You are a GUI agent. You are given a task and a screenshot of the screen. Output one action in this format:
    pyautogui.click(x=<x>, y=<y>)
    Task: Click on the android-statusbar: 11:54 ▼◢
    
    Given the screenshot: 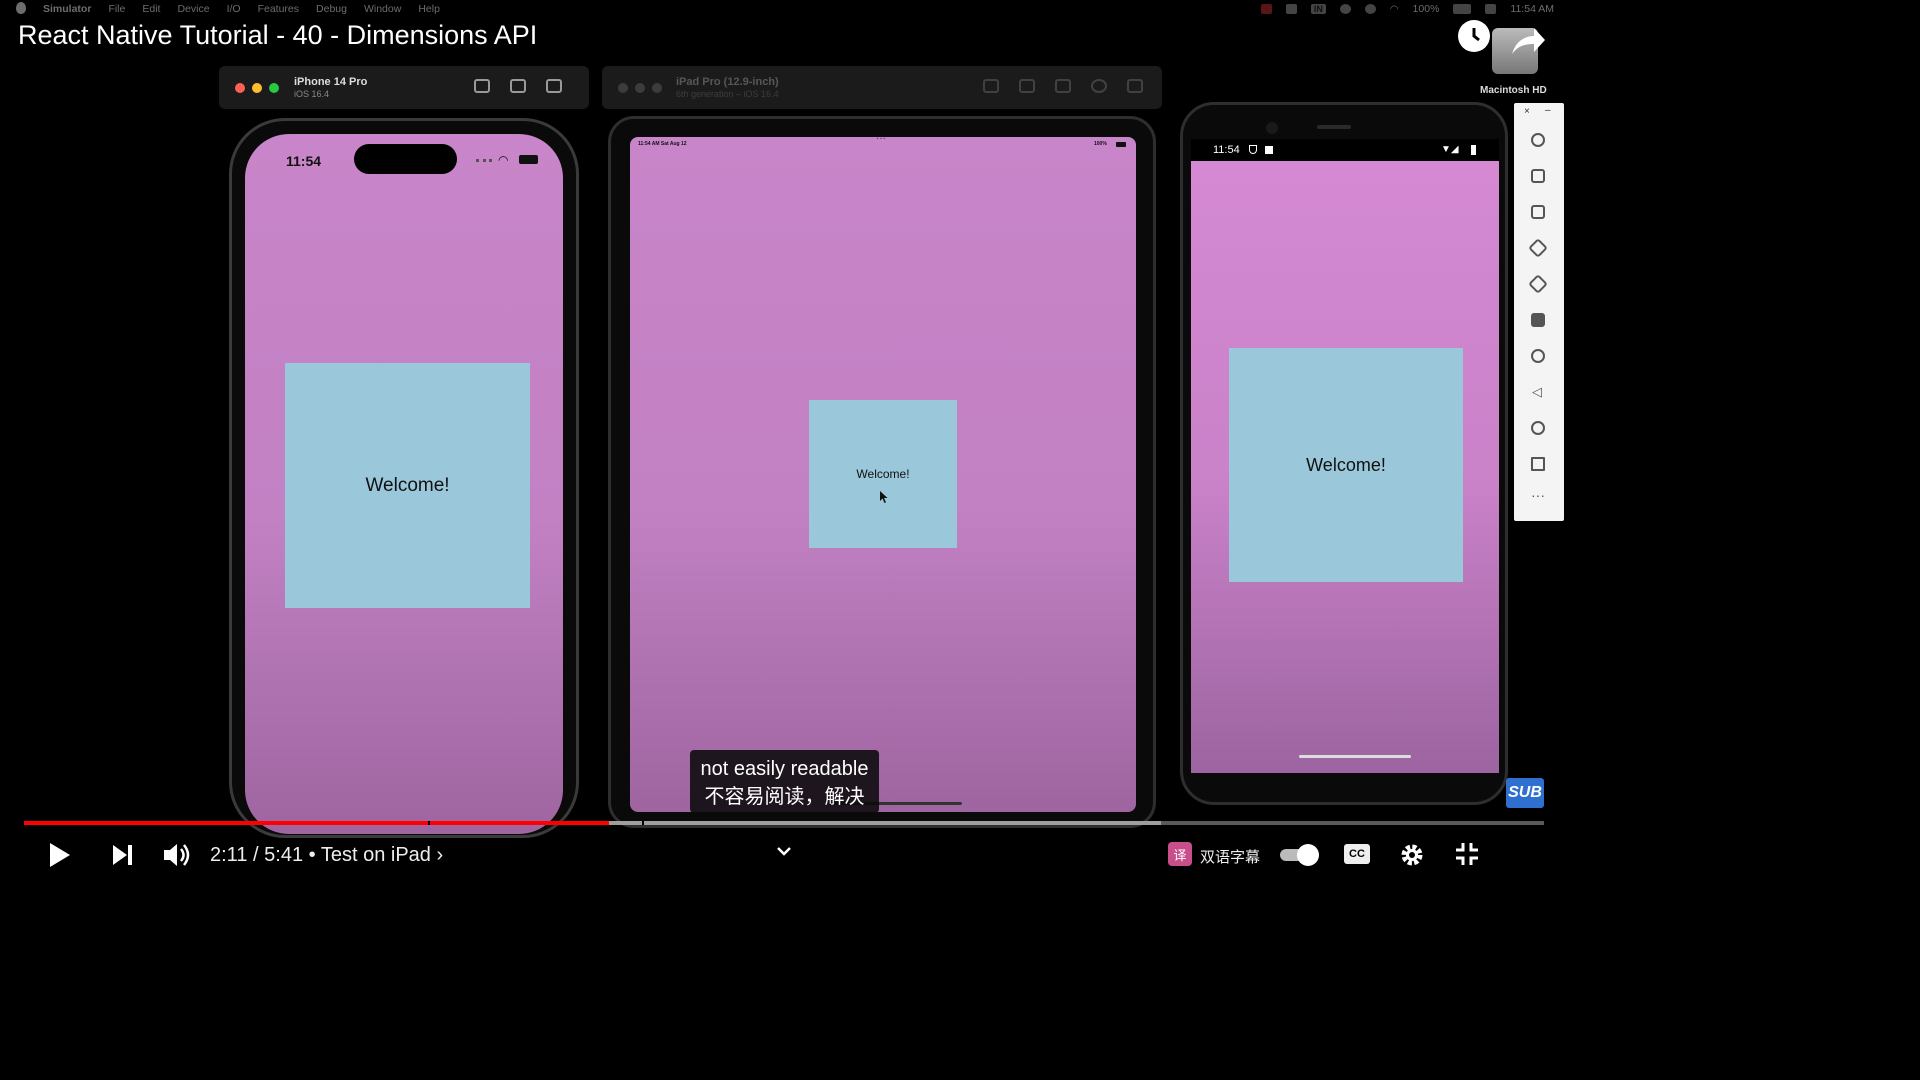 What is the action you would take?
    pyautogui.click(x=1345, y=150)
    